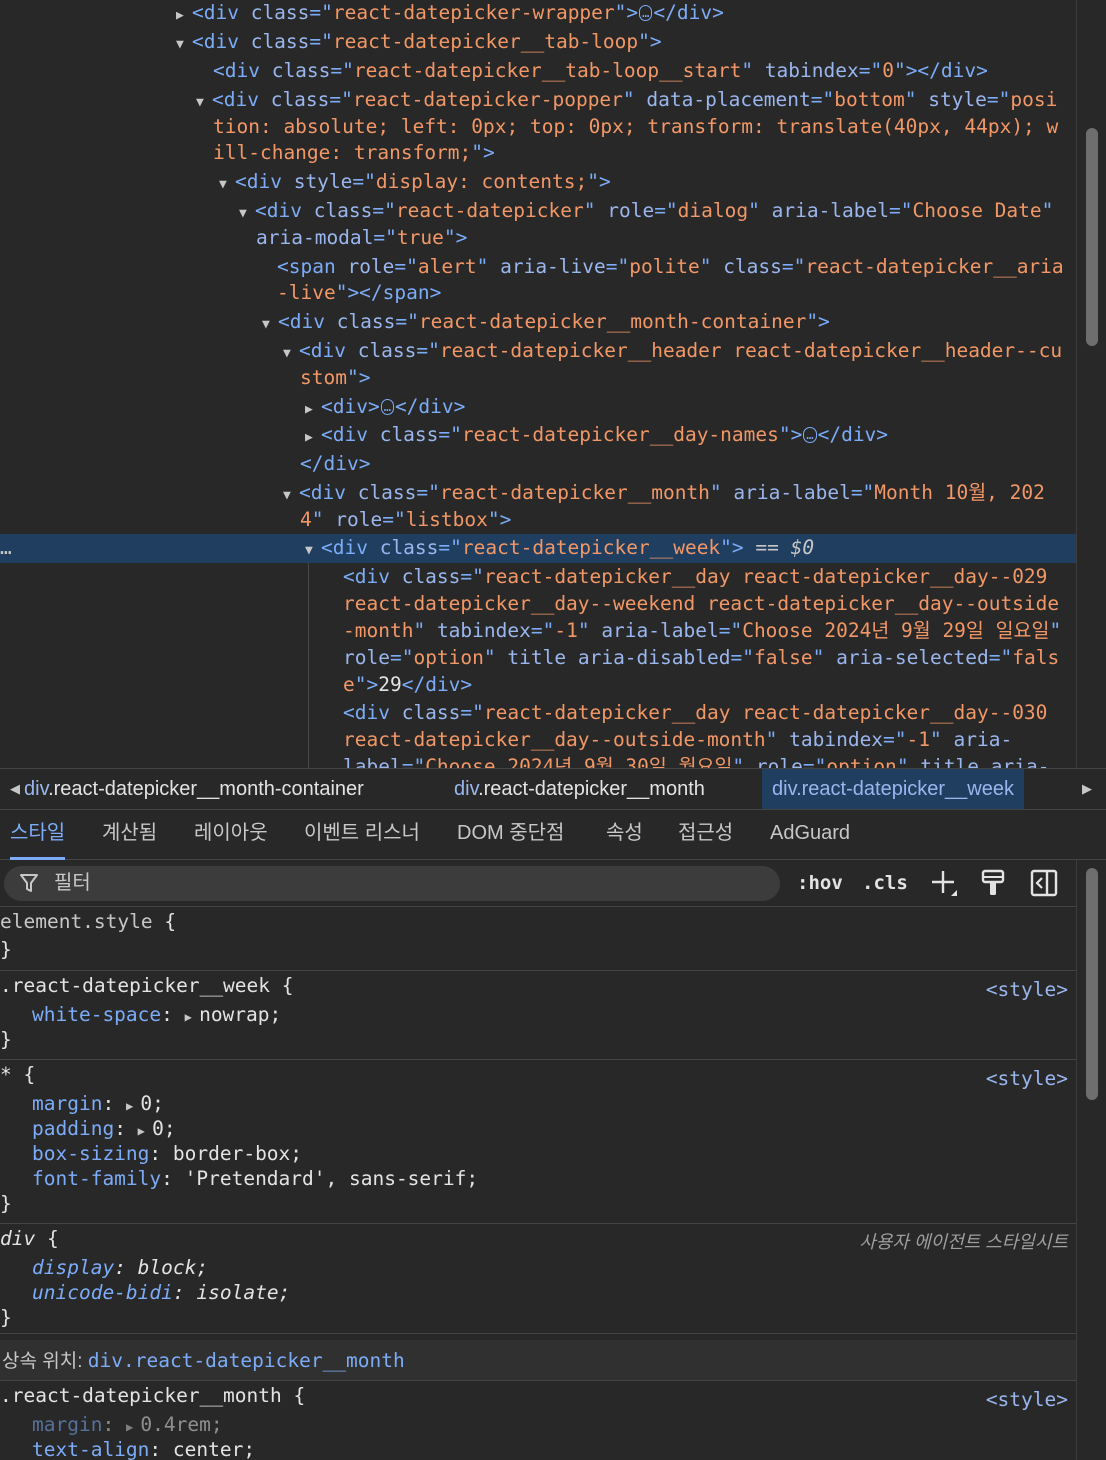  What do you see at coordinates (1044, 883) in the screenshot?
I see `sidebar-toggle-icon` at bounding box center [1044, 883].